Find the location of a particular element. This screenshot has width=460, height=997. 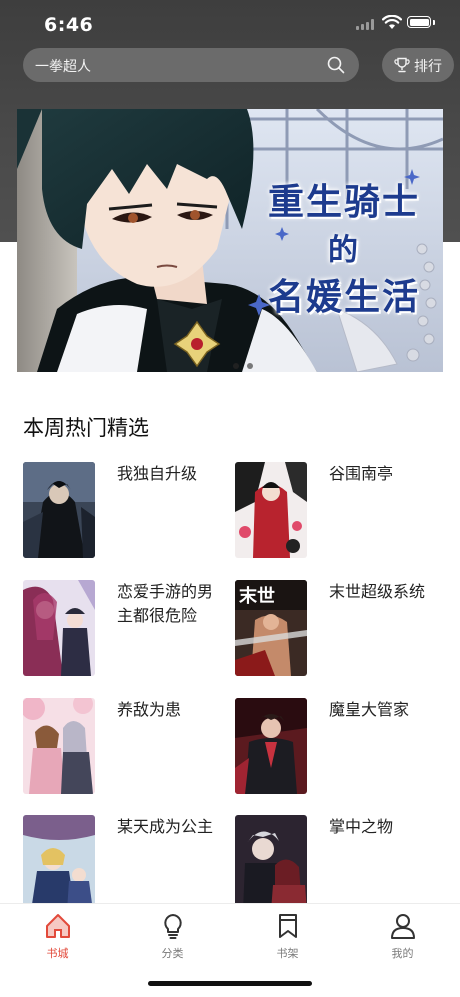

battery-icon is located at coordinates (419, 22).